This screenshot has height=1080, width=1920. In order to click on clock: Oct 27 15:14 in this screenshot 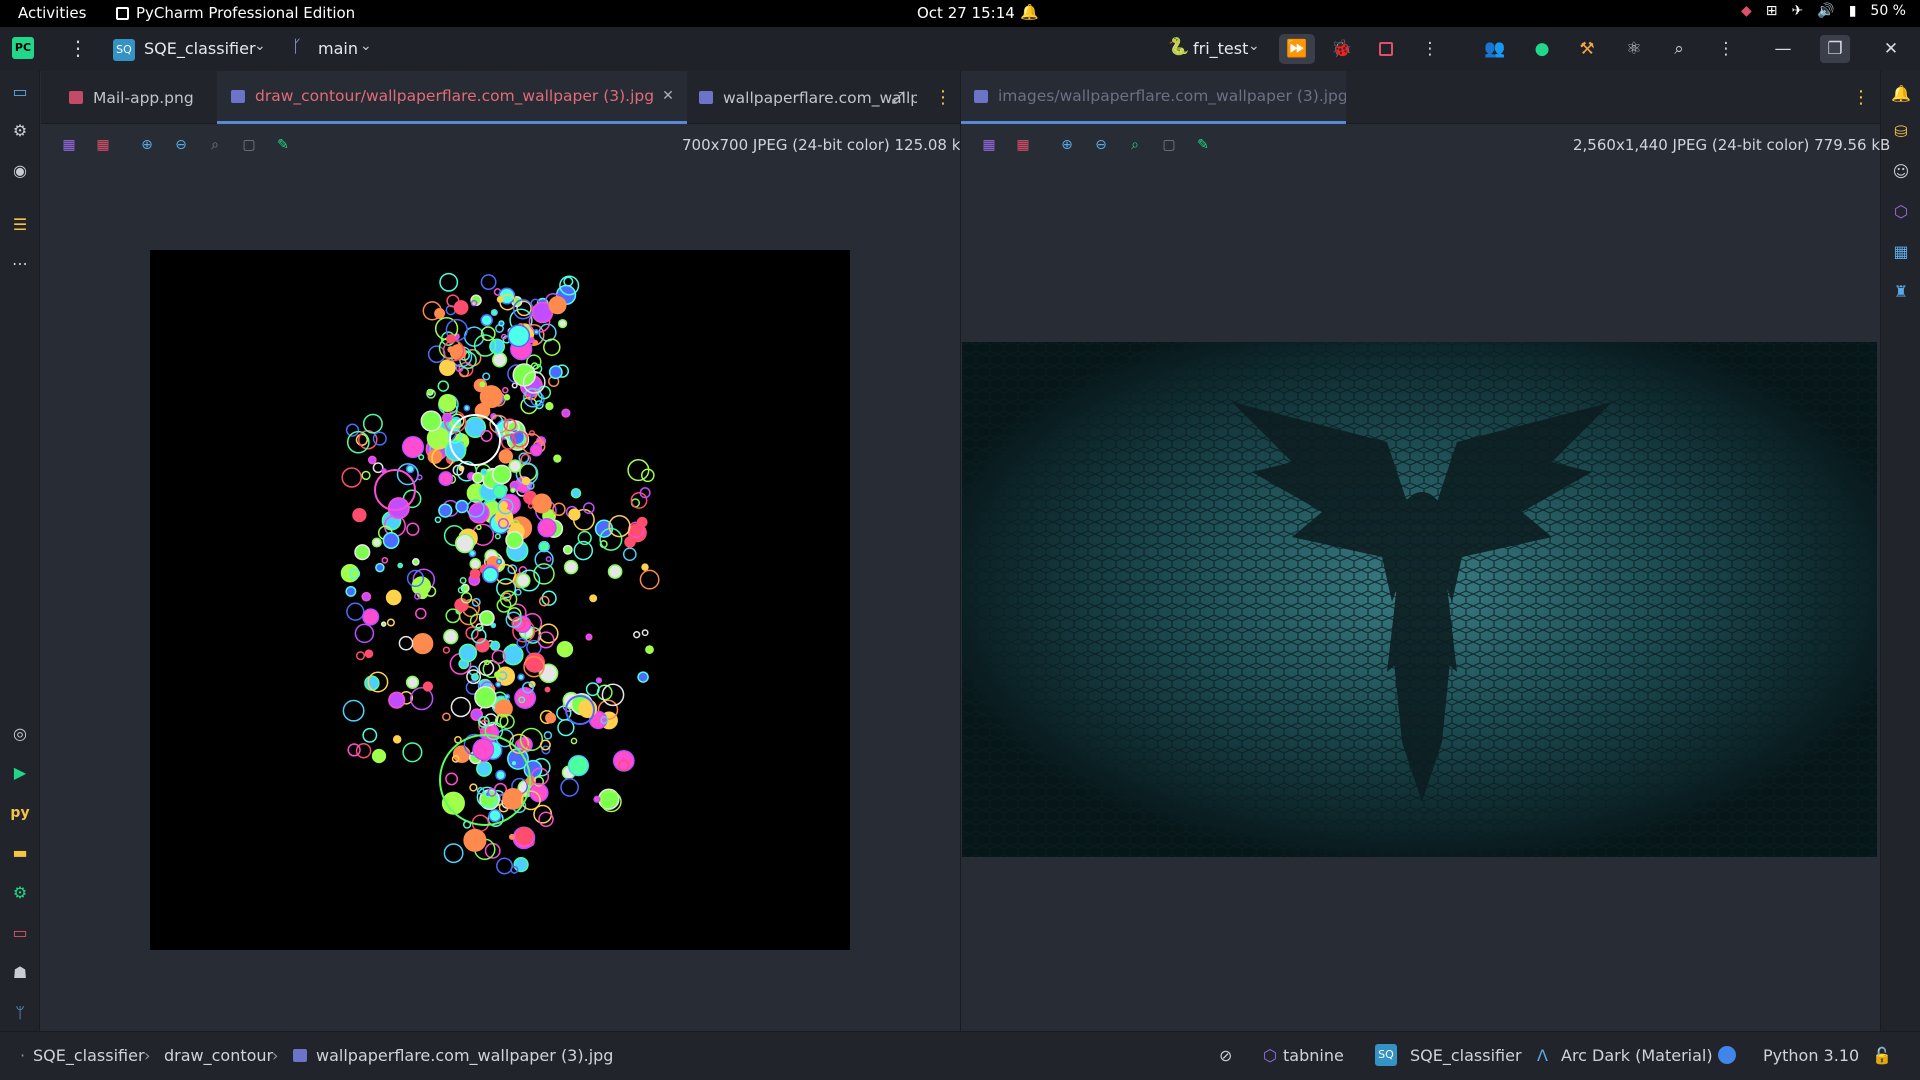, I will do `click(966, 13)`.